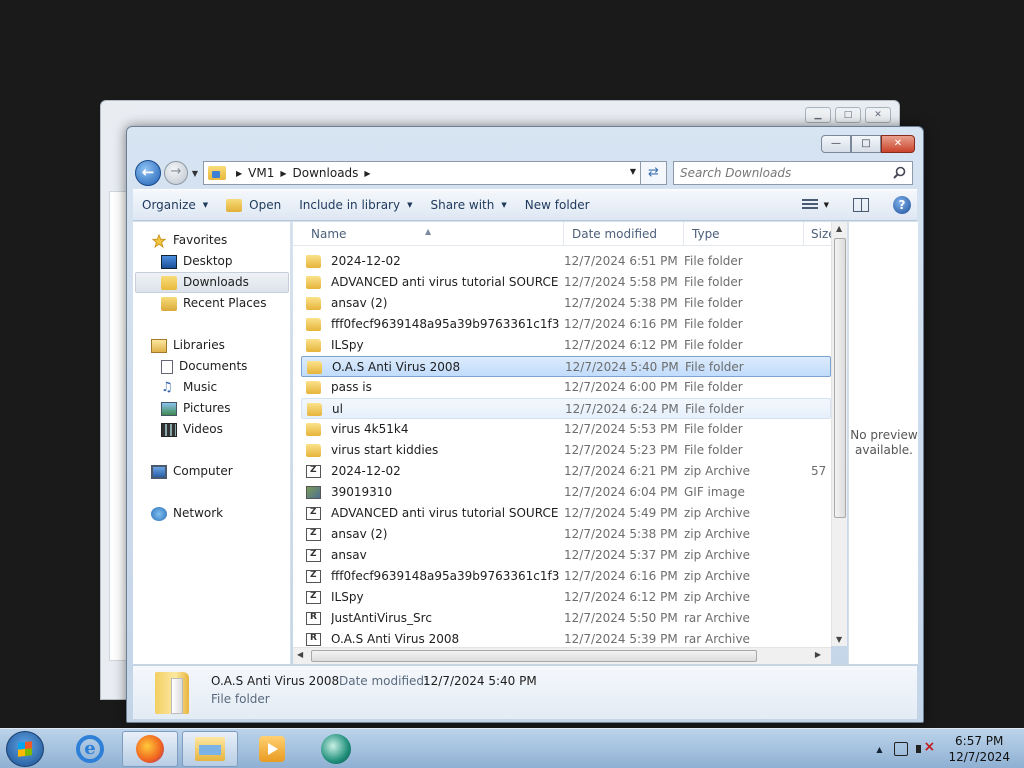 This screenshot has width=1024, height=768. What do you see at coordinates (189, 240) in the screenshot?
I see `nav-favorites: Favorites` at bounding box center [189, 240].